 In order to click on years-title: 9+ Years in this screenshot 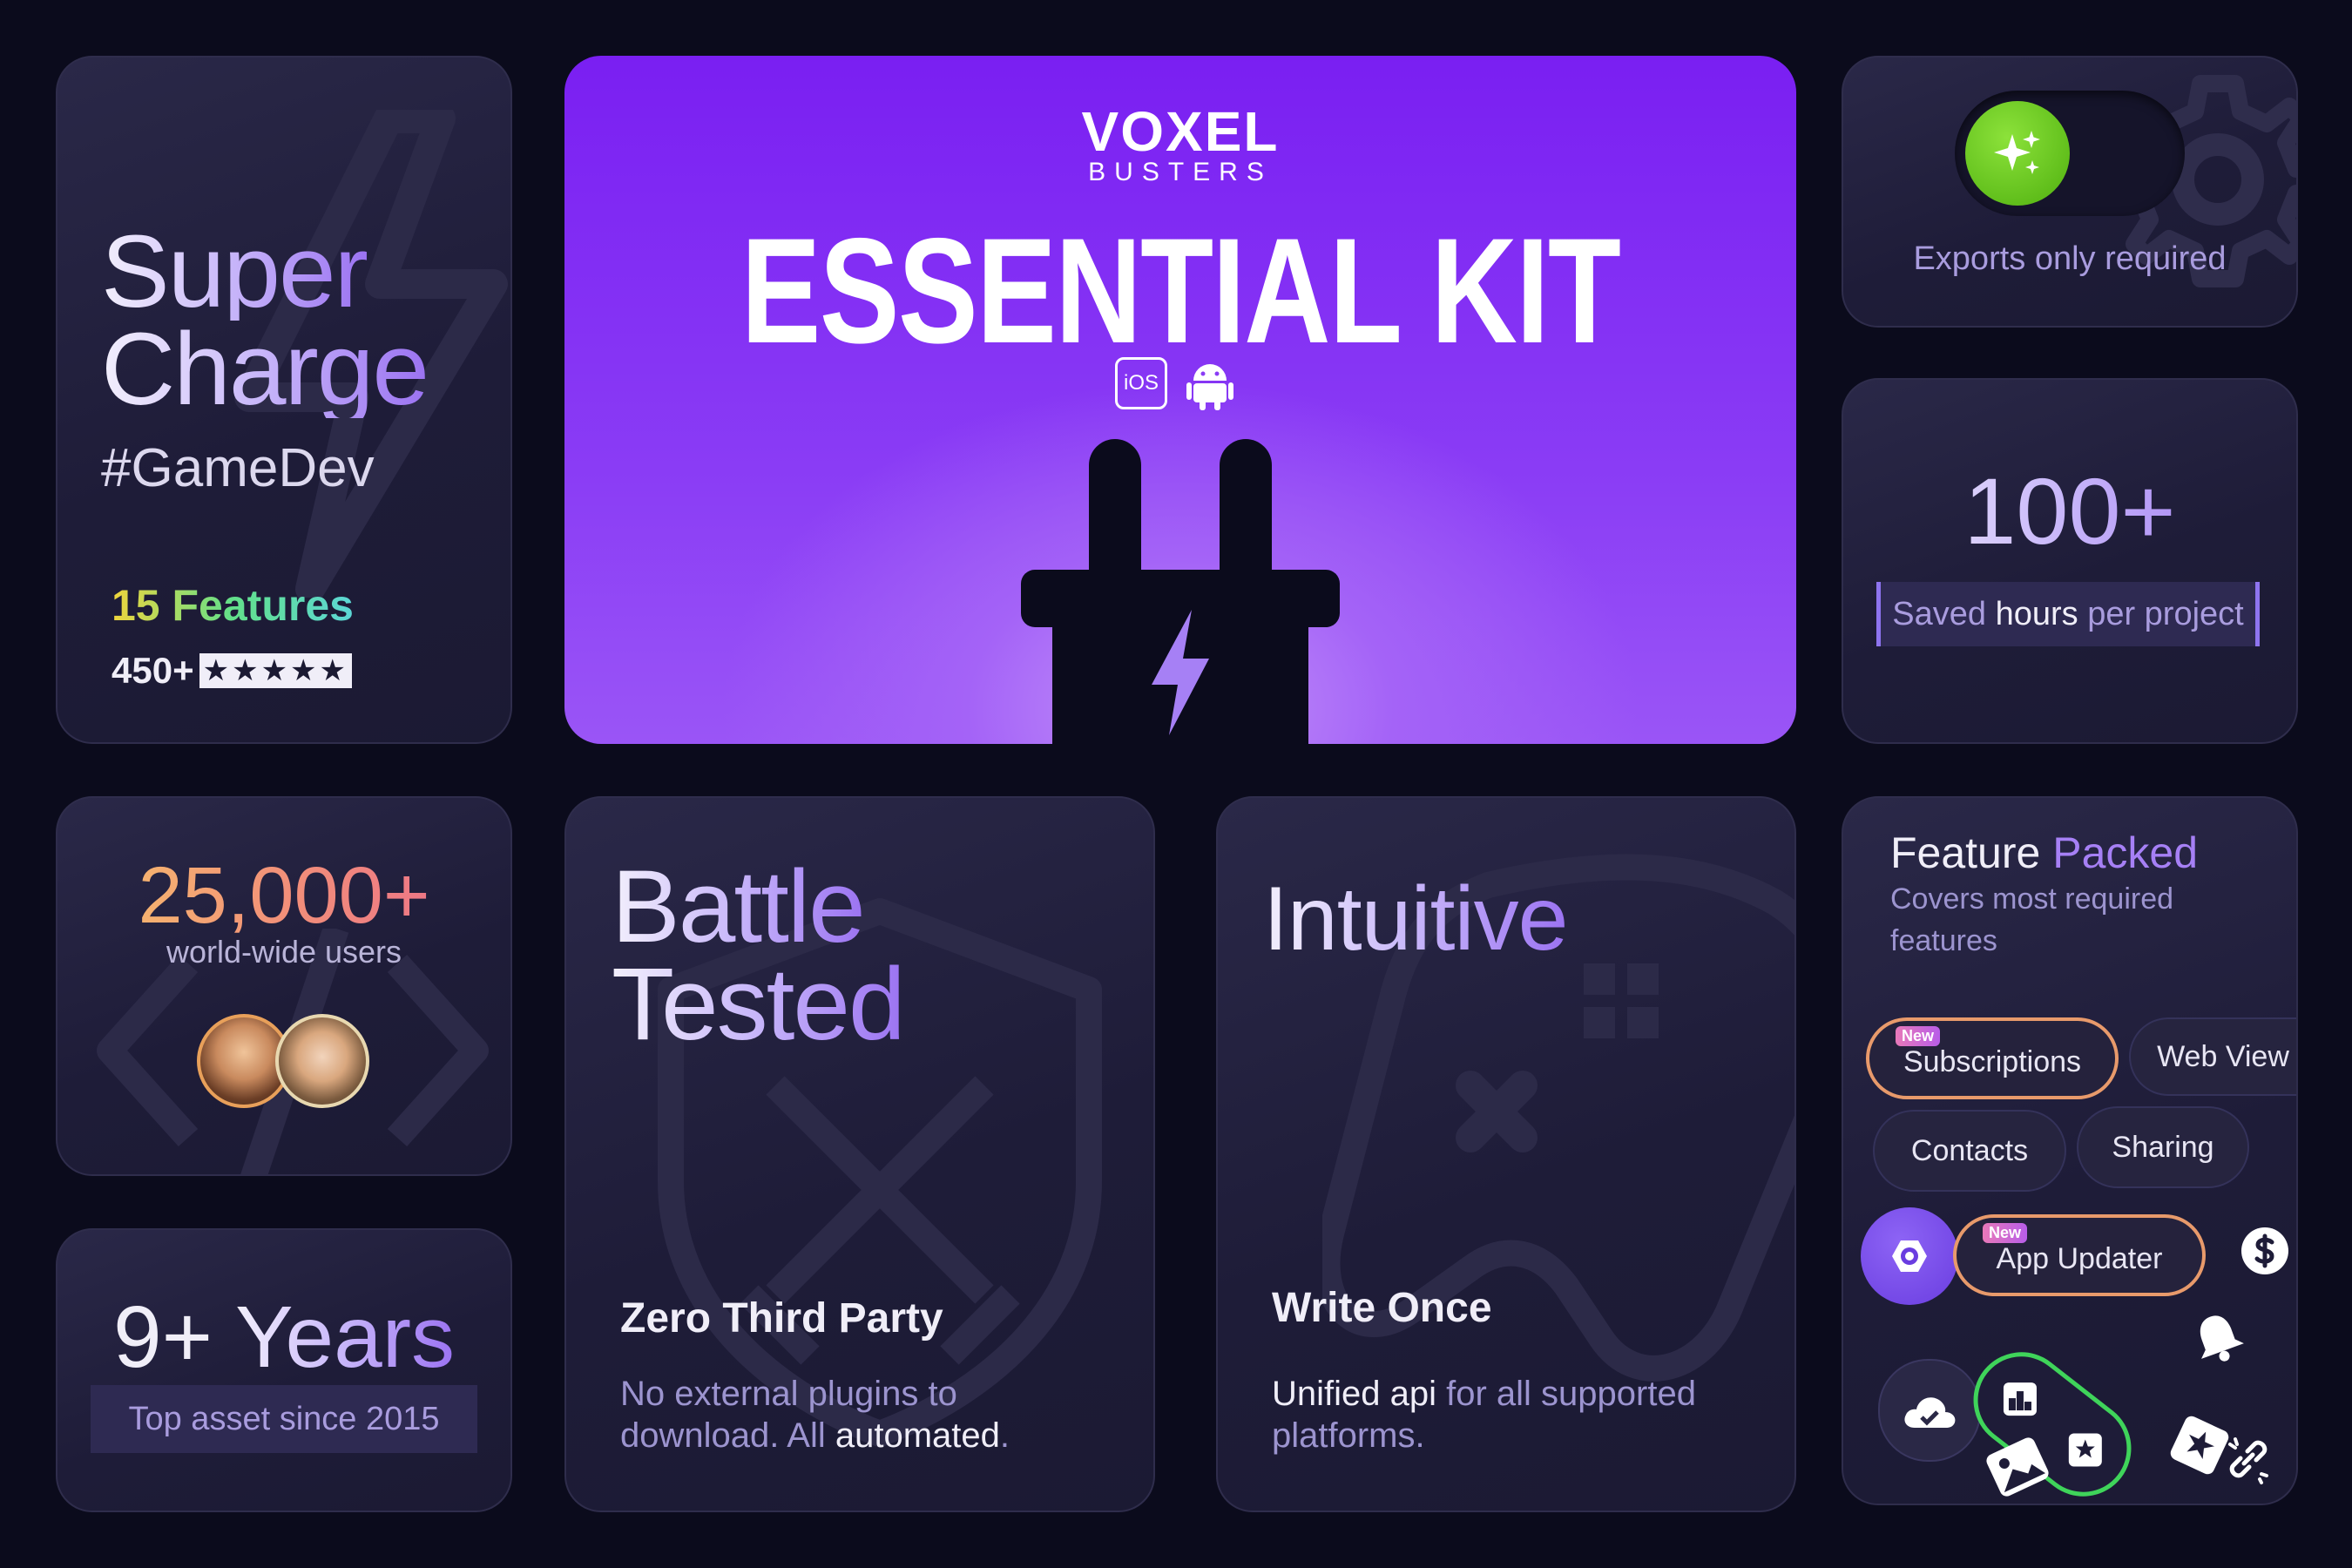, I will do `click(283, 1338)`.